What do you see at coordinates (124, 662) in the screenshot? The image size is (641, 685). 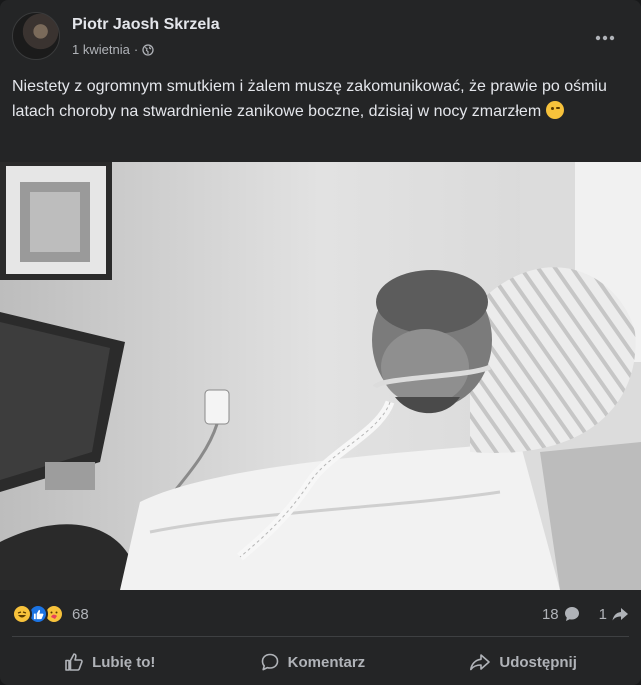 I see `like-button-label: Lubię to!` at bounding box center [124, 662].